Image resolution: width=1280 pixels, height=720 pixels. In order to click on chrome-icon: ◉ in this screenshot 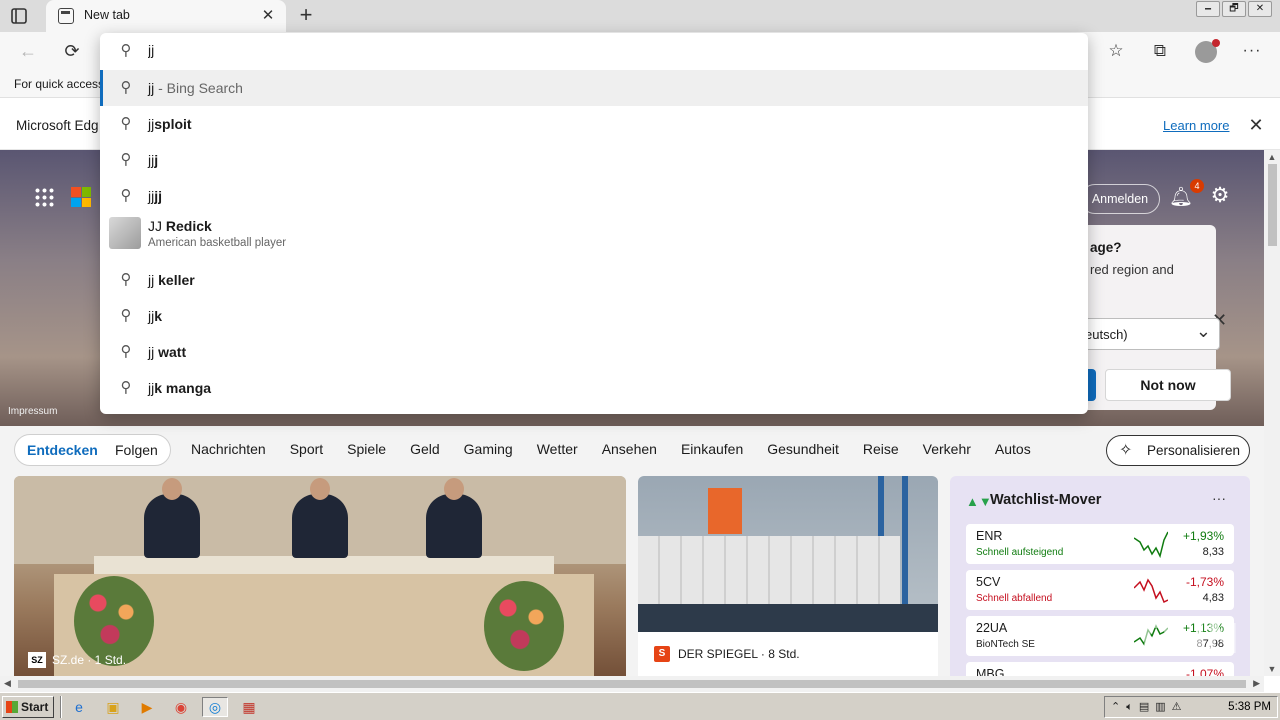, I will do `click(181, 707)`.